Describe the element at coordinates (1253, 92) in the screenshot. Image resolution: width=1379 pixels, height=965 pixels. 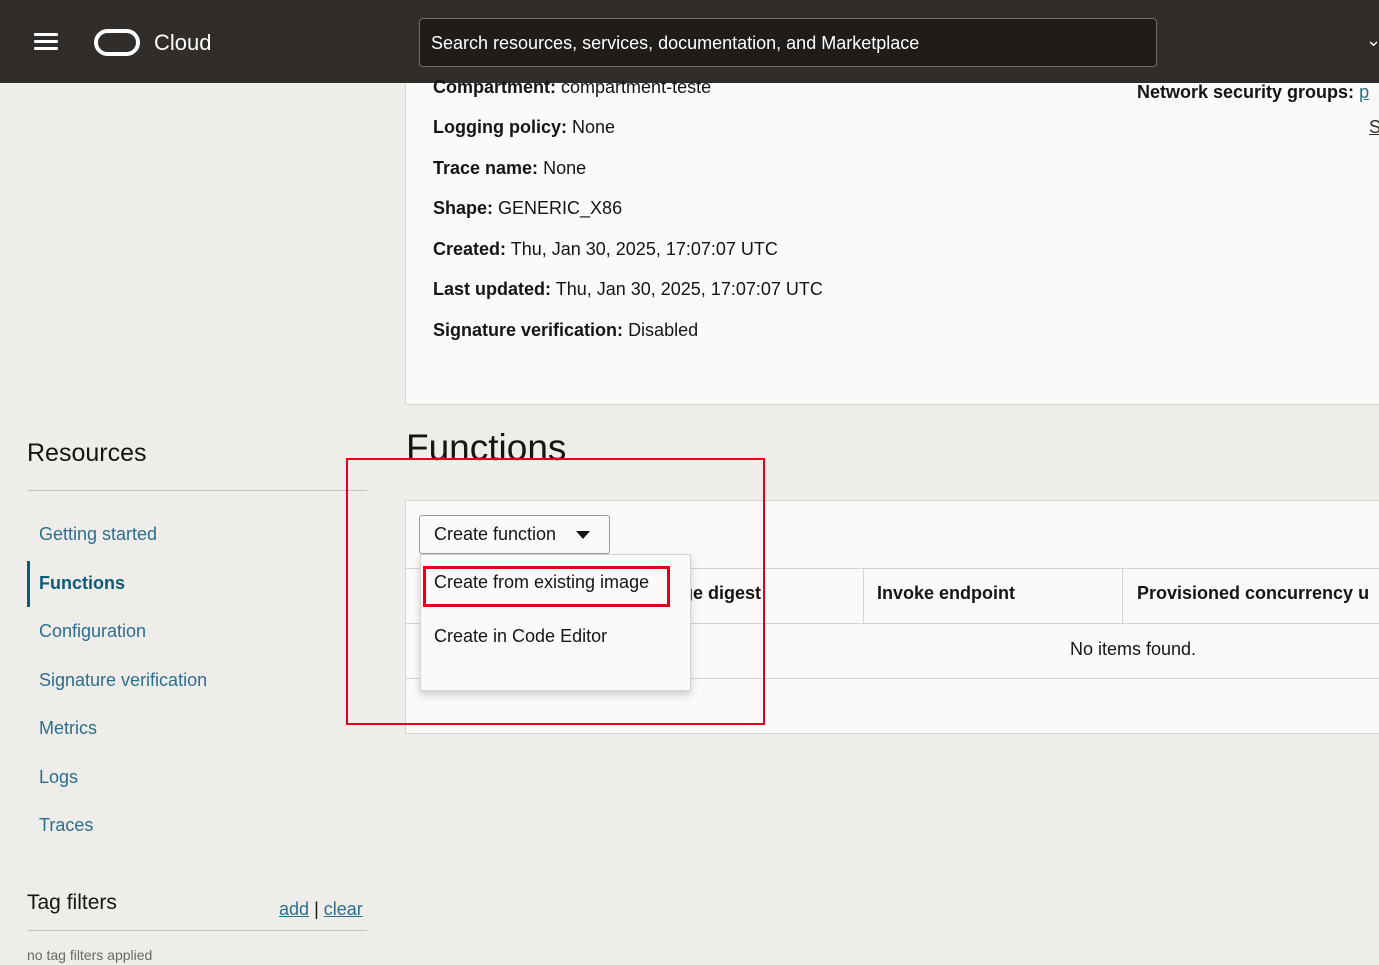
I see `detail-network-security-groups: Network security groups: p` at that location.